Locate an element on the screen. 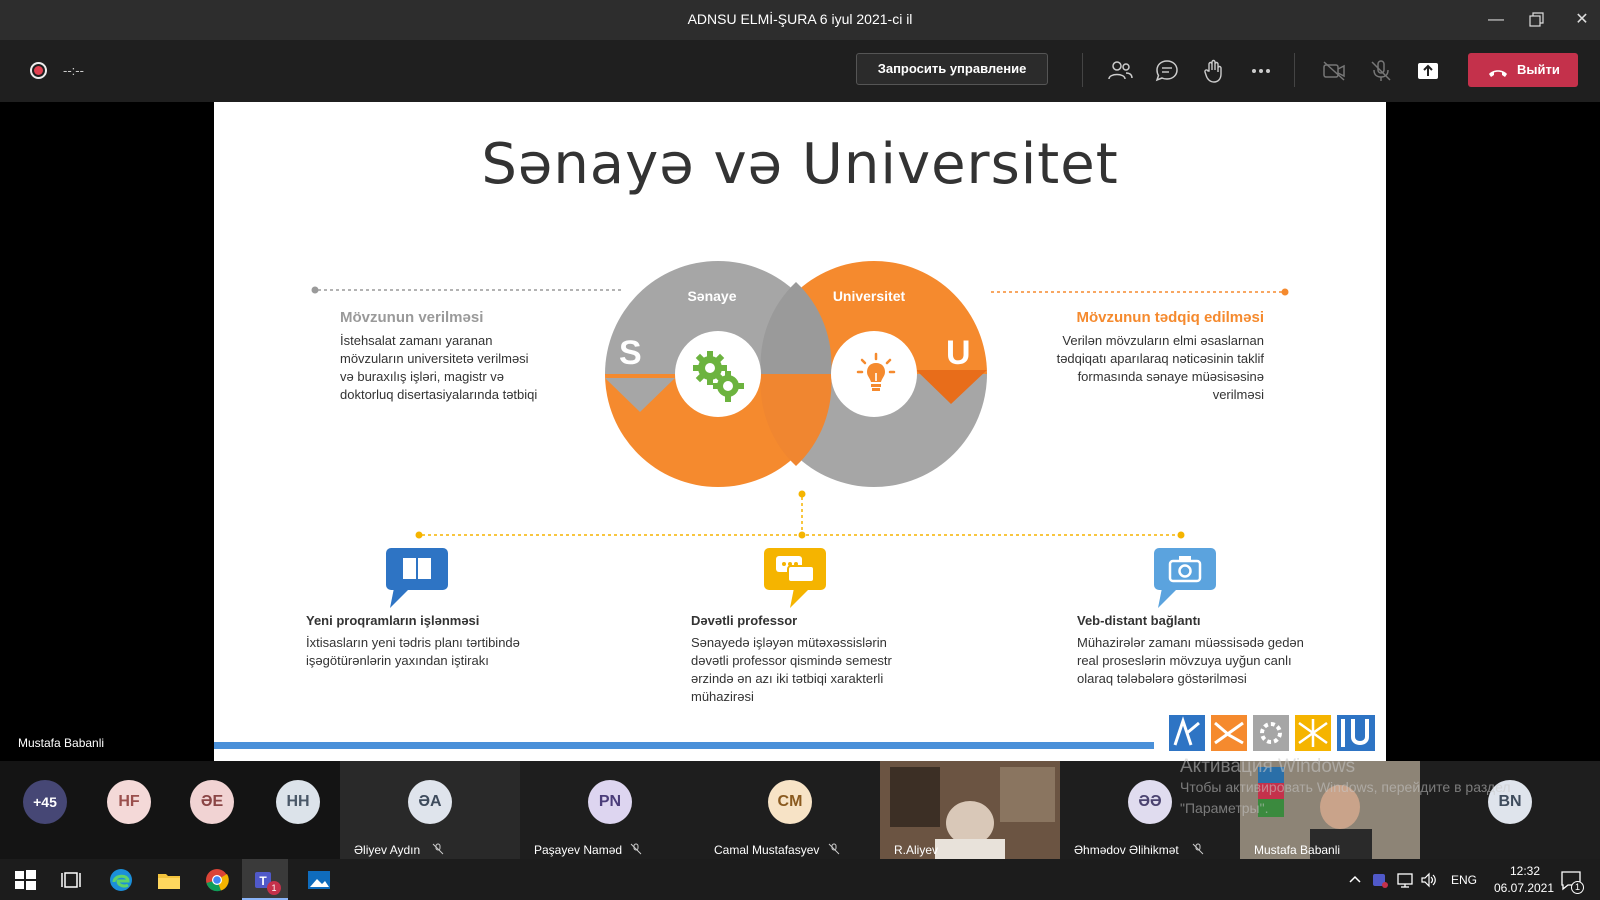  avatar: ƏA is located at coordinates (430, 802).